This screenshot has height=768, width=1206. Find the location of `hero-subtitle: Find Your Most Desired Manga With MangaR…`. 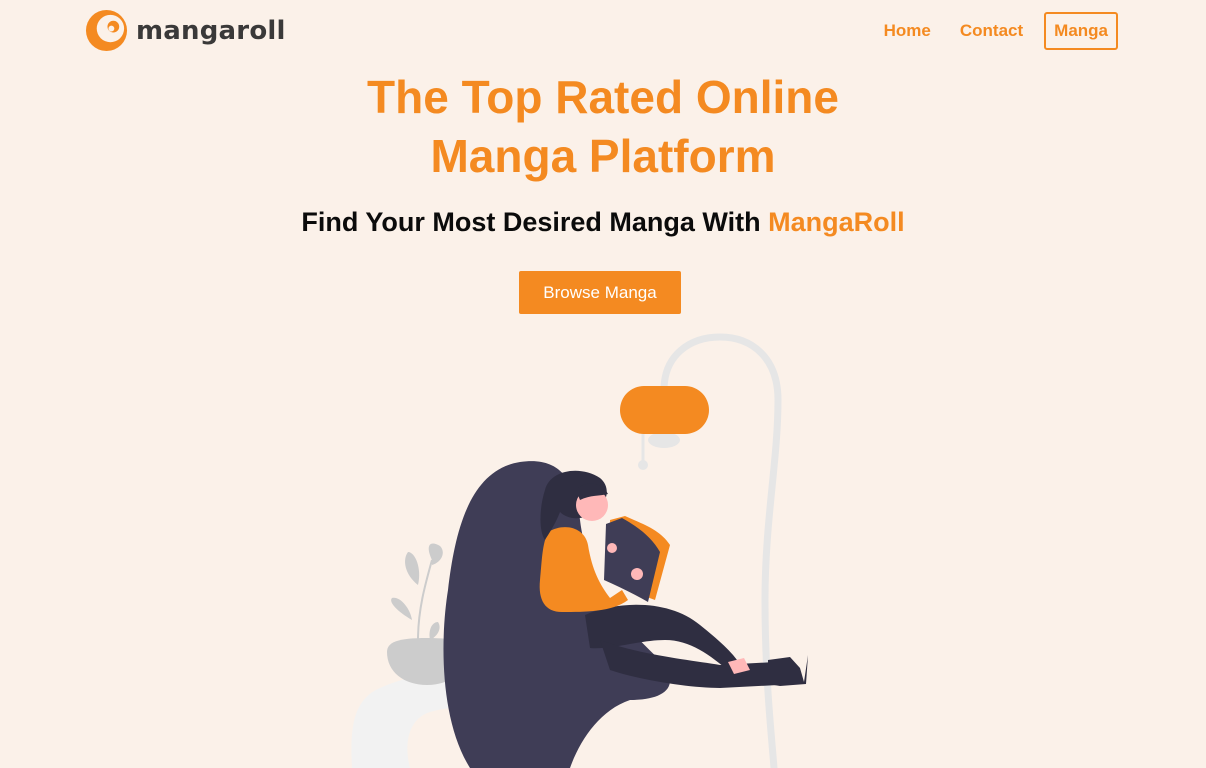

hero-subtitle: Find Your Most Desired Manga With MangaR… is located at coordinates (603, 222).